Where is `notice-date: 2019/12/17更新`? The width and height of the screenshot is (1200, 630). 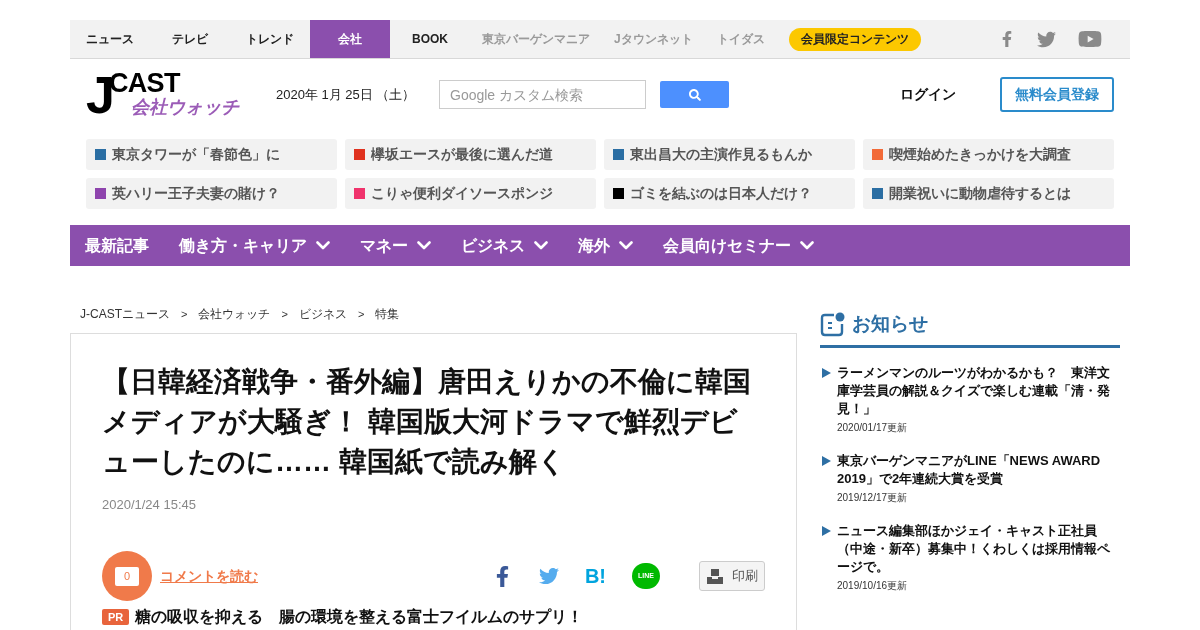 notice-date: 2019/12/17更新 is located at coordinates (873, 497).